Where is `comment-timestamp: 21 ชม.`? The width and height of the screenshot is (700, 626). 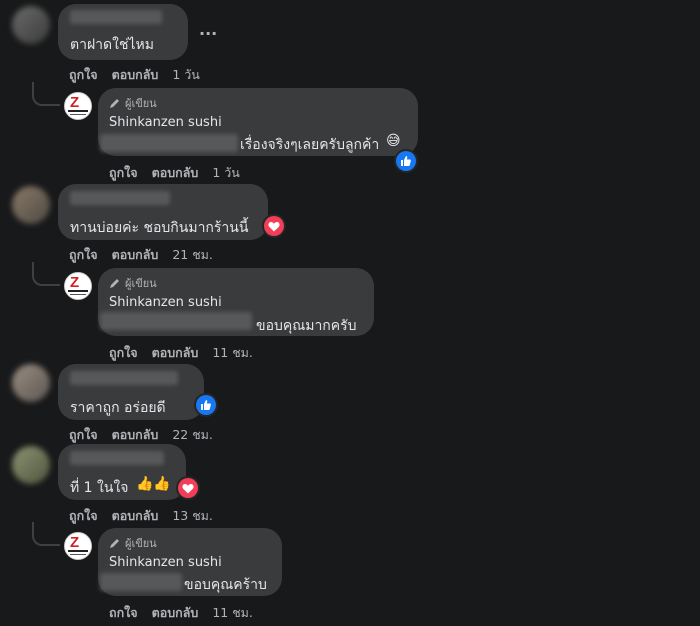
comment-timestamp: 21 ชม. is located at coordinates (192, 254).